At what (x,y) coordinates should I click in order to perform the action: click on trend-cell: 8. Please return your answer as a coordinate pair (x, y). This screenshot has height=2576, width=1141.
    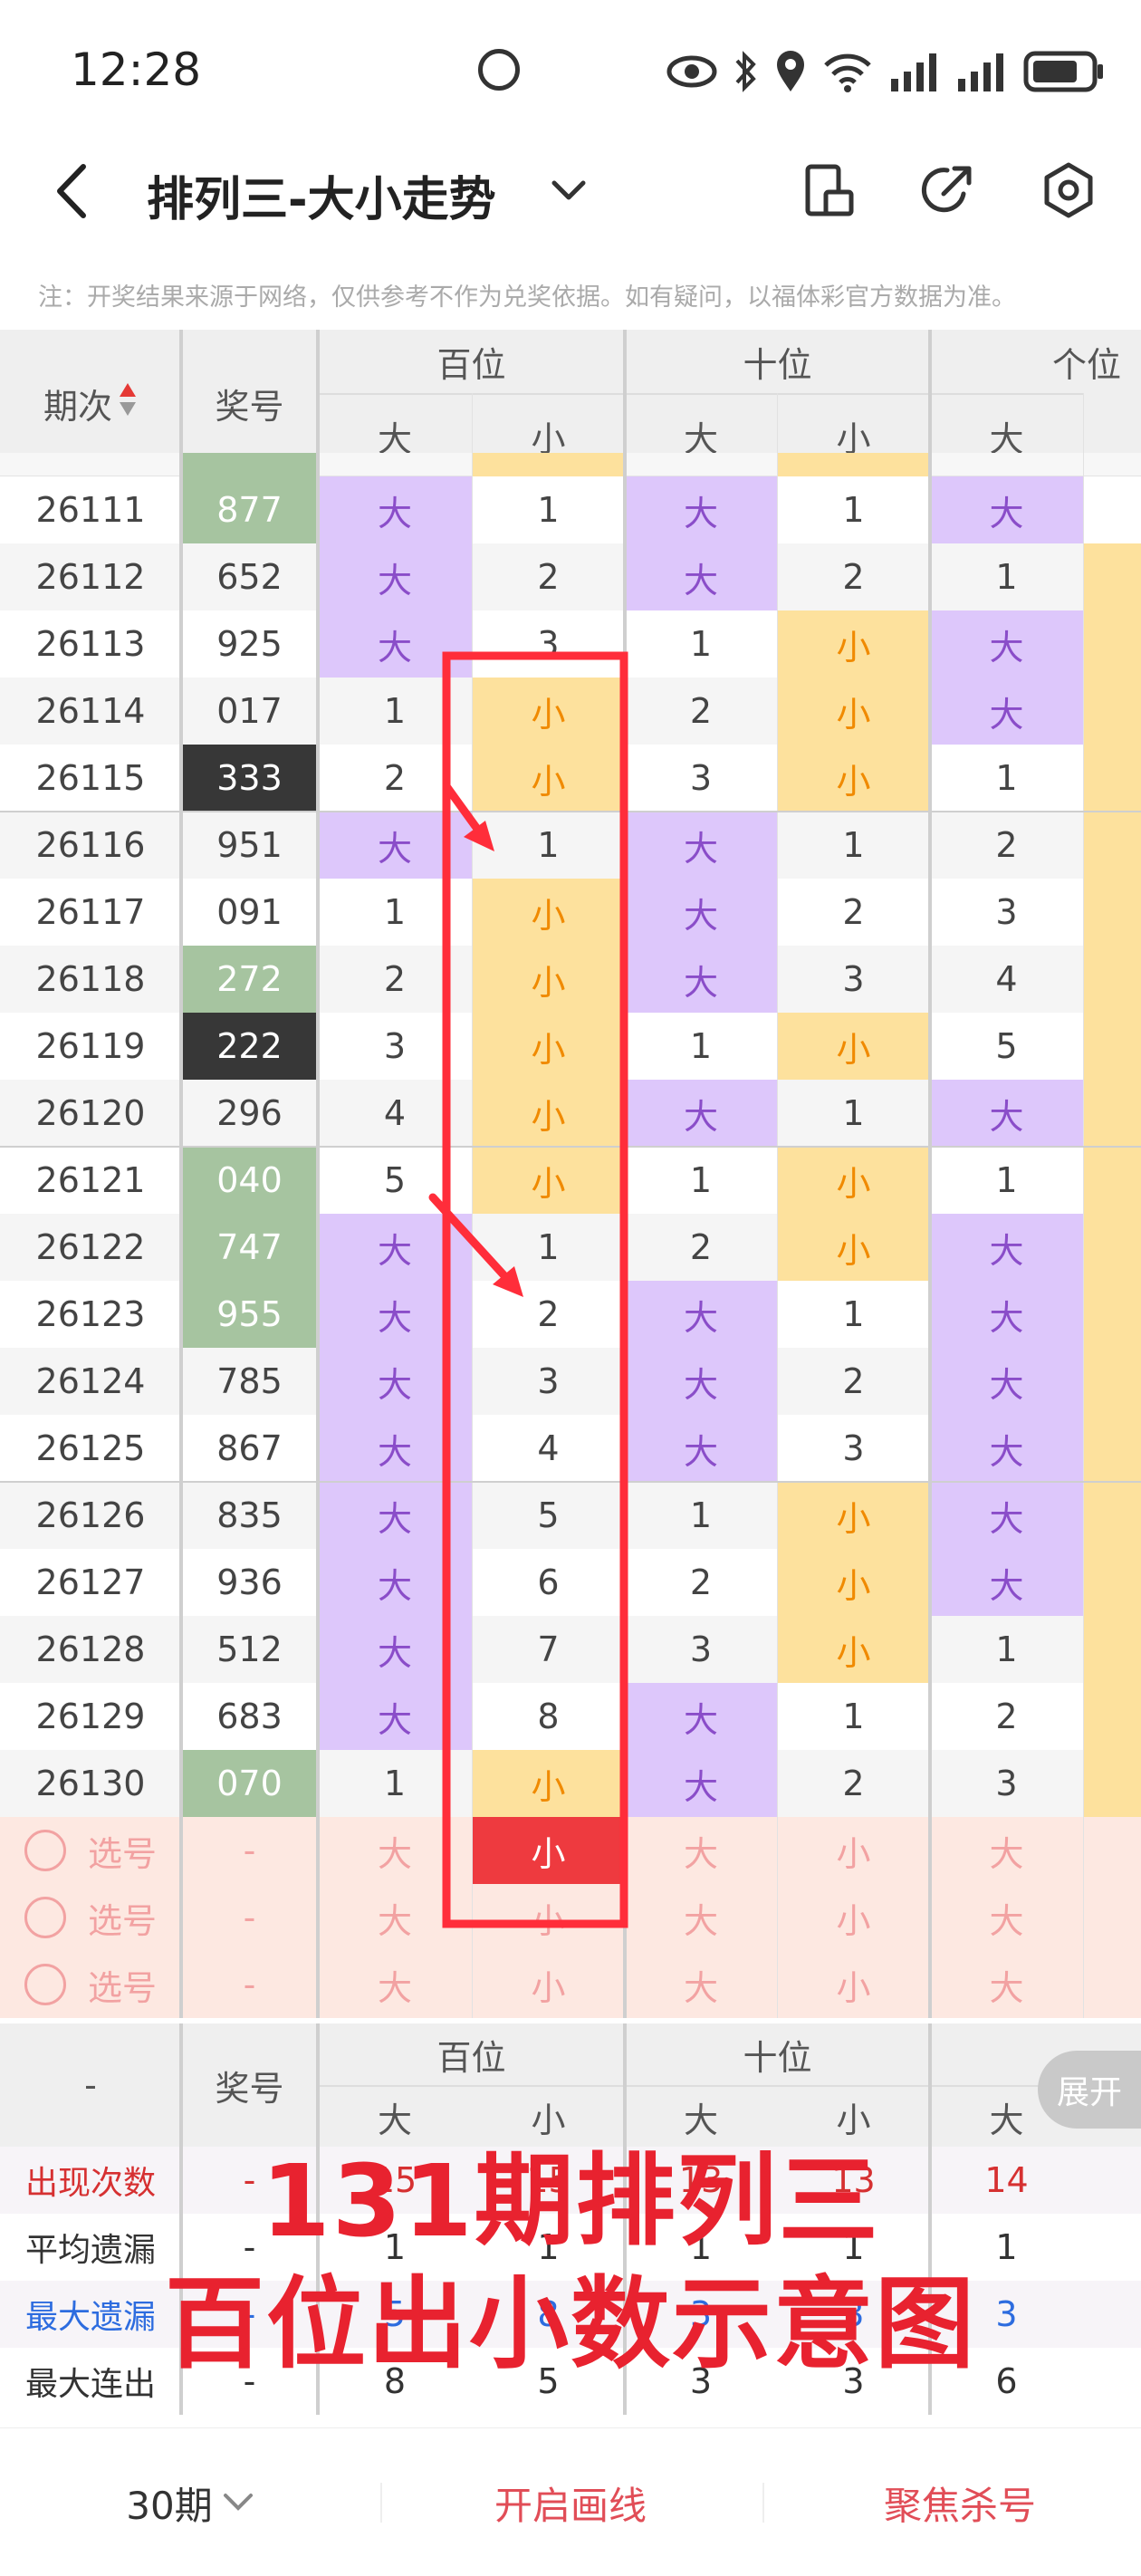
    Looking at the image, I should click on (548, 1716).